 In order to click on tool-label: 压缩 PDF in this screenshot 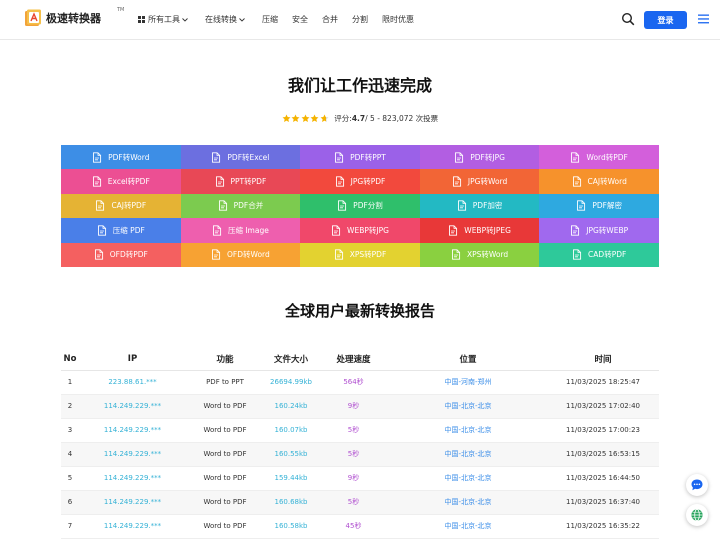, I will do `click(128, 230)`.